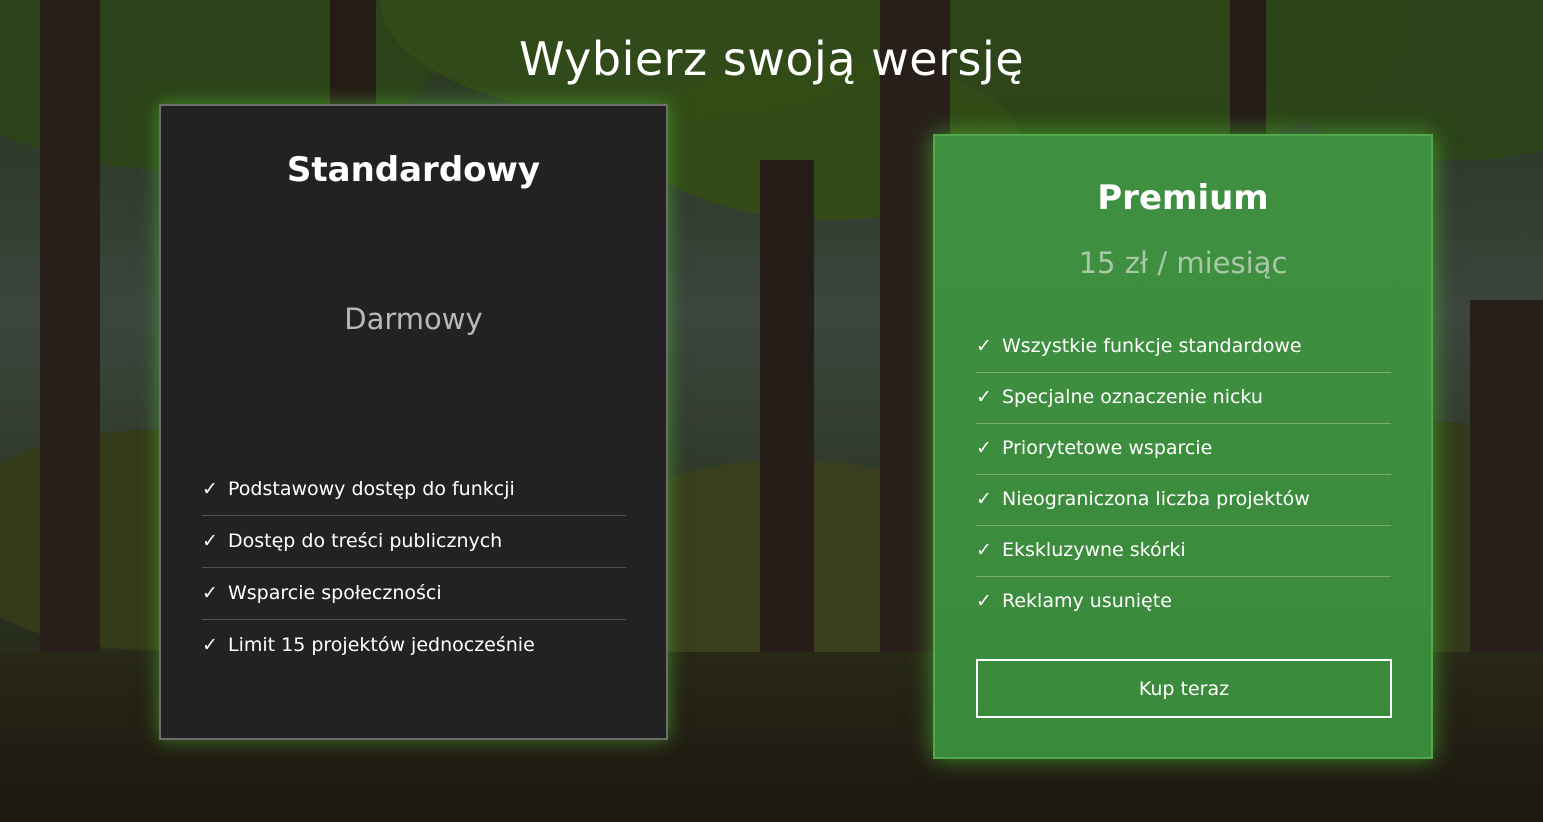  I want to click on feature-item: ✓ Nieograniczona liczba projektów, so click(1183, 500).